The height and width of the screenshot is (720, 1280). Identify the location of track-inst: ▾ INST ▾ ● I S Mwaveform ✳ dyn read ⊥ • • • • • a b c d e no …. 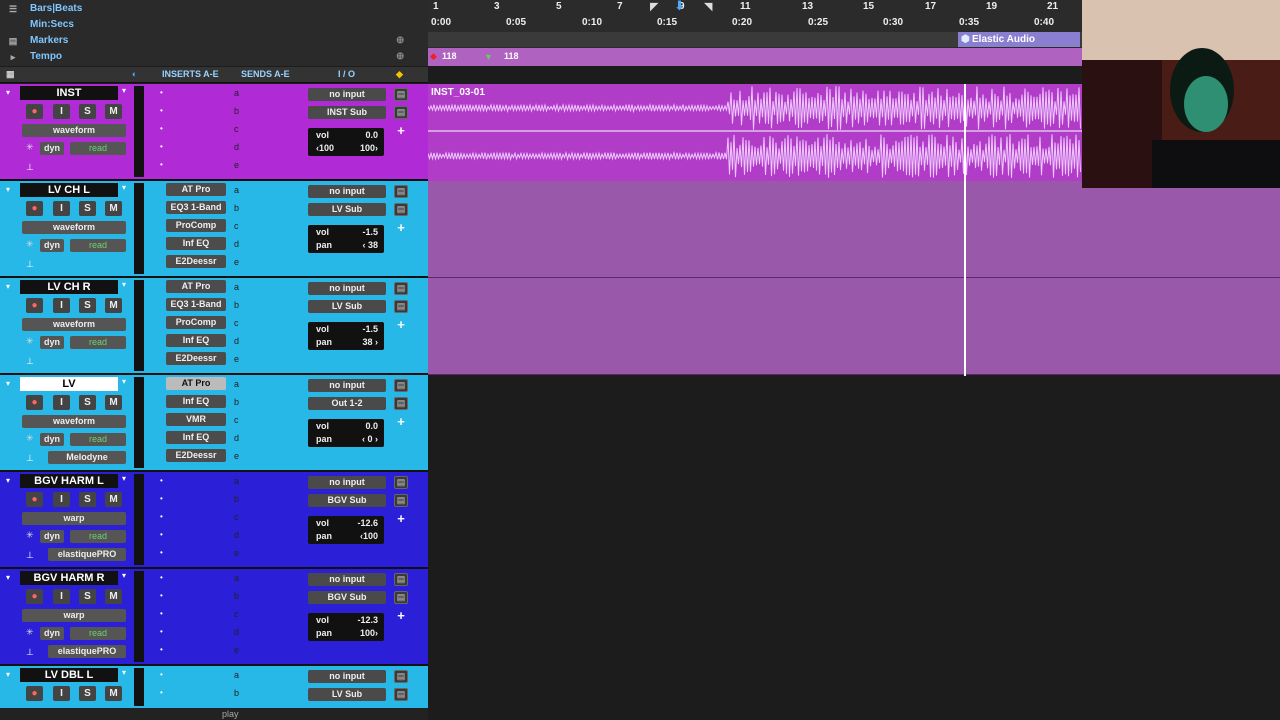
(214, 132).